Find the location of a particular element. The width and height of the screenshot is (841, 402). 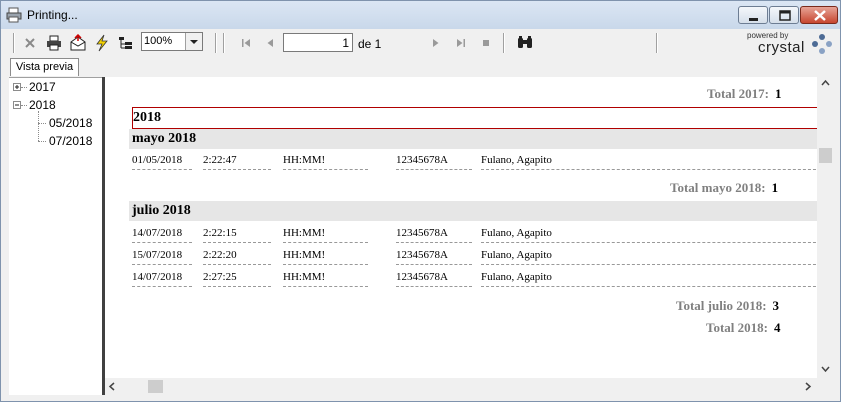

crystal-dots-icon is located at coordinates (822, 44).